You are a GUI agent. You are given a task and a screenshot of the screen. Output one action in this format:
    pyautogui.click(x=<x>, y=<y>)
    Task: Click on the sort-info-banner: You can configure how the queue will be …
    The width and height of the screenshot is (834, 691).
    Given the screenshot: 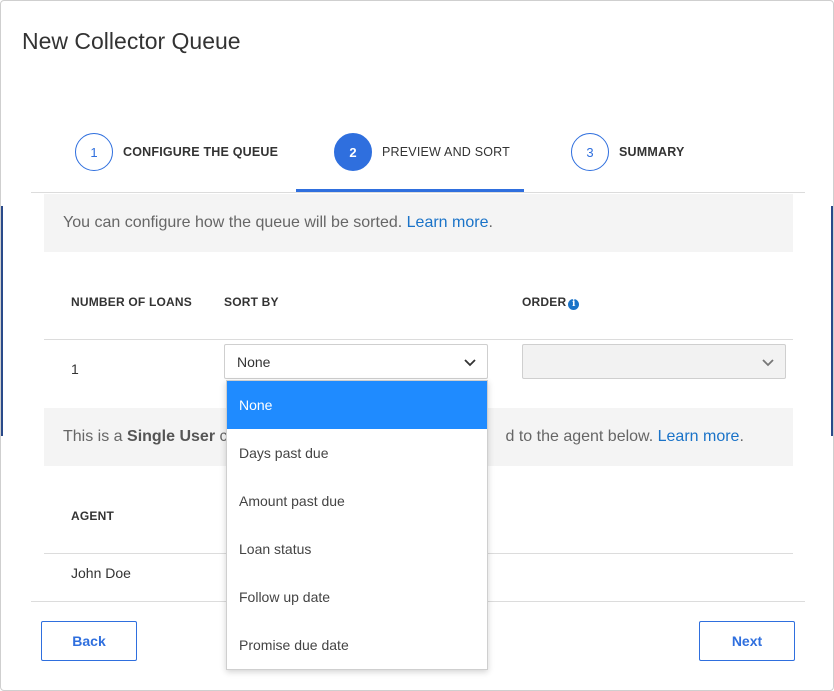 What is the action you would take?
    pyautogui.click(x=418, y=223)
    